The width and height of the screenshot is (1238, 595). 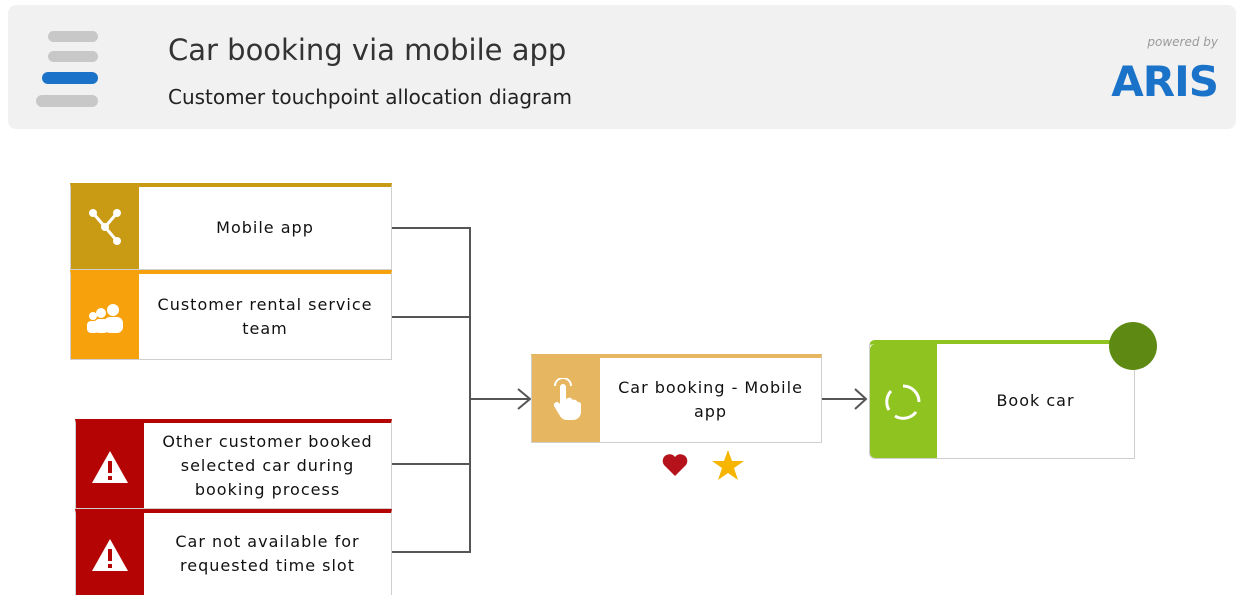 I want to click on people-group-icon, so click(x=105, y=316).